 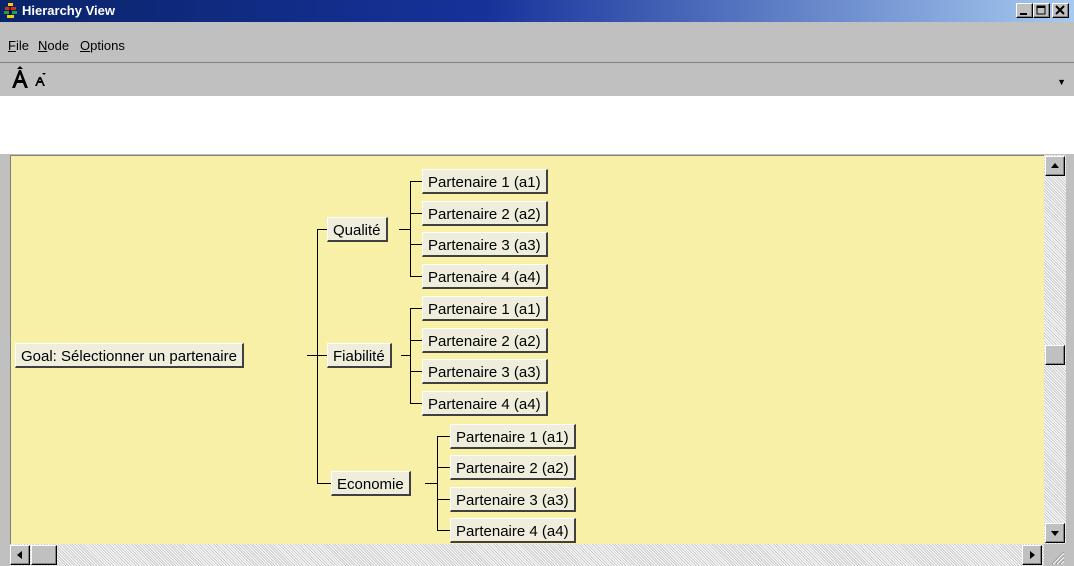 I want to click on minimize-button, so click(x=1024, y=10).